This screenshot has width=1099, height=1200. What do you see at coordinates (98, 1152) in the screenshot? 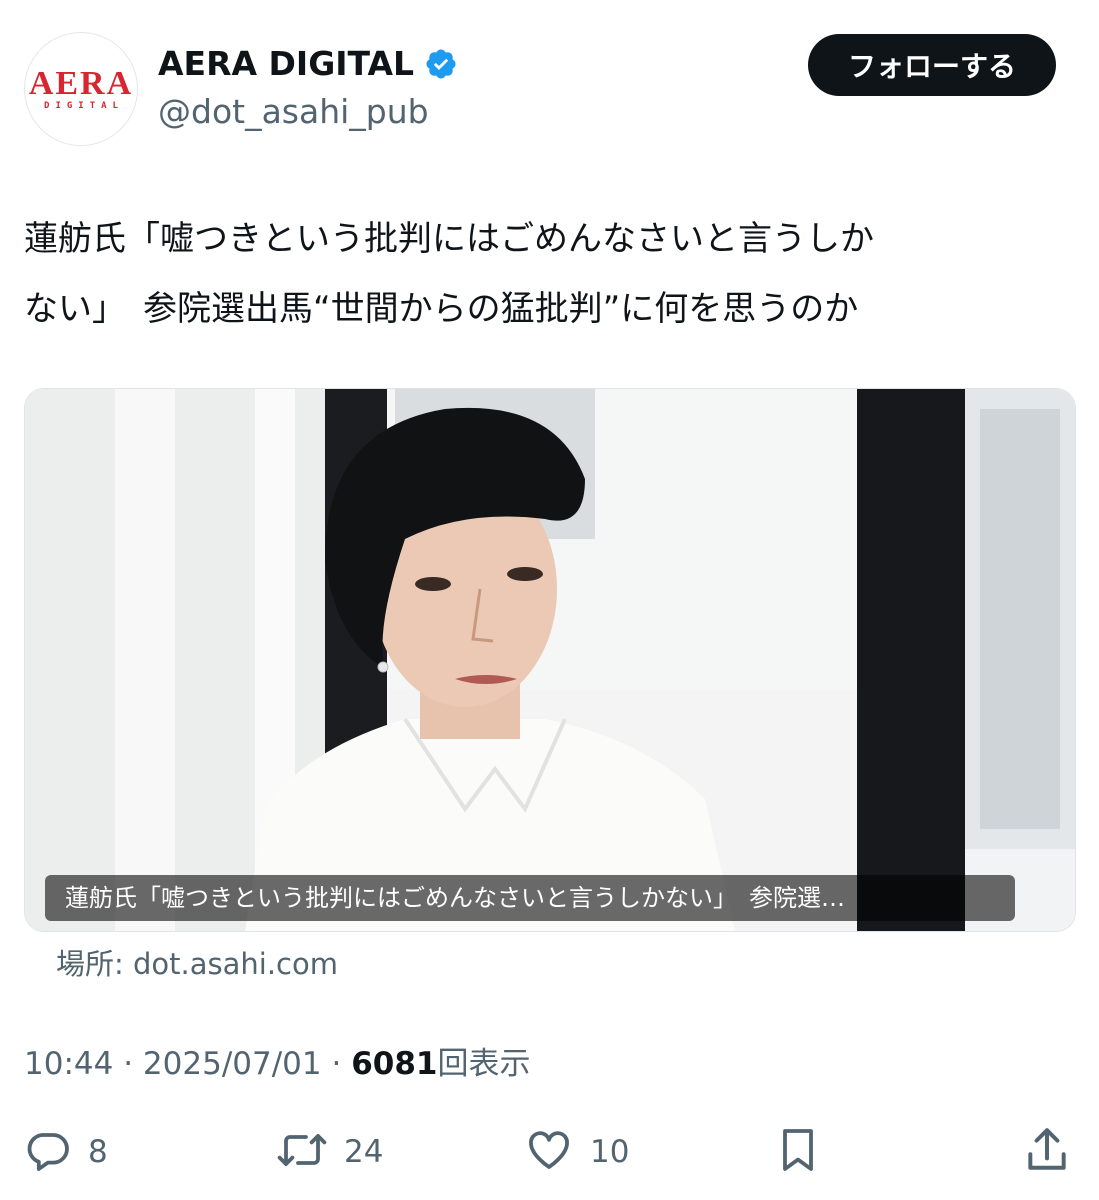
I see `reply-count: 8` at bounding box center [98, 1152].